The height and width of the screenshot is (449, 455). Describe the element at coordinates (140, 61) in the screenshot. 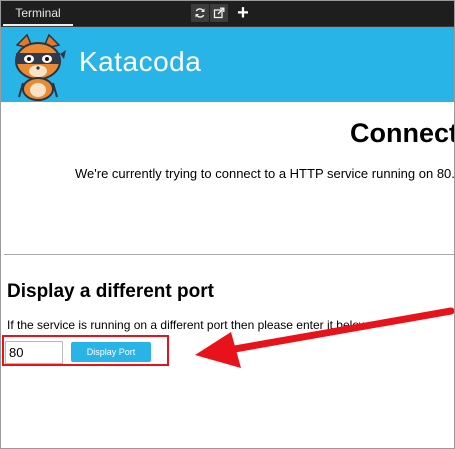

I see `brand-name: Katacoda` at that location.